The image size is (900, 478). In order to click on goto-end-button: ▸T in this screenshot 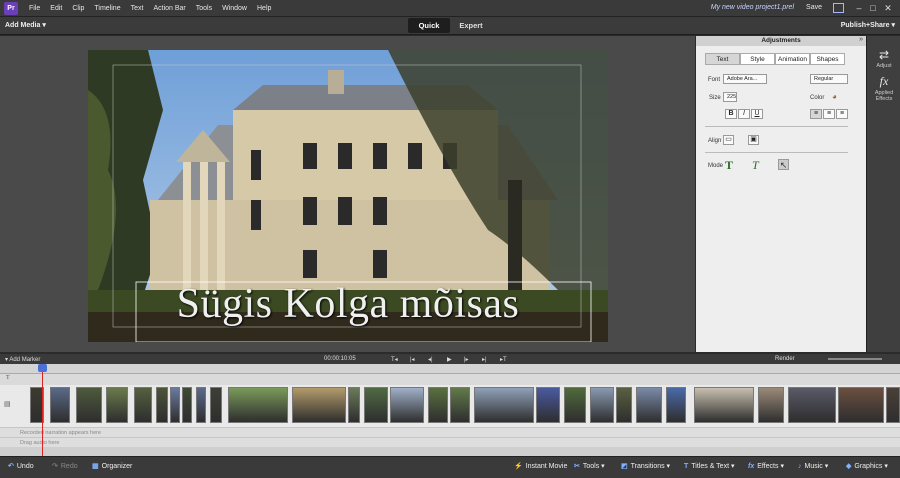, I will do `click(503, 359)`.